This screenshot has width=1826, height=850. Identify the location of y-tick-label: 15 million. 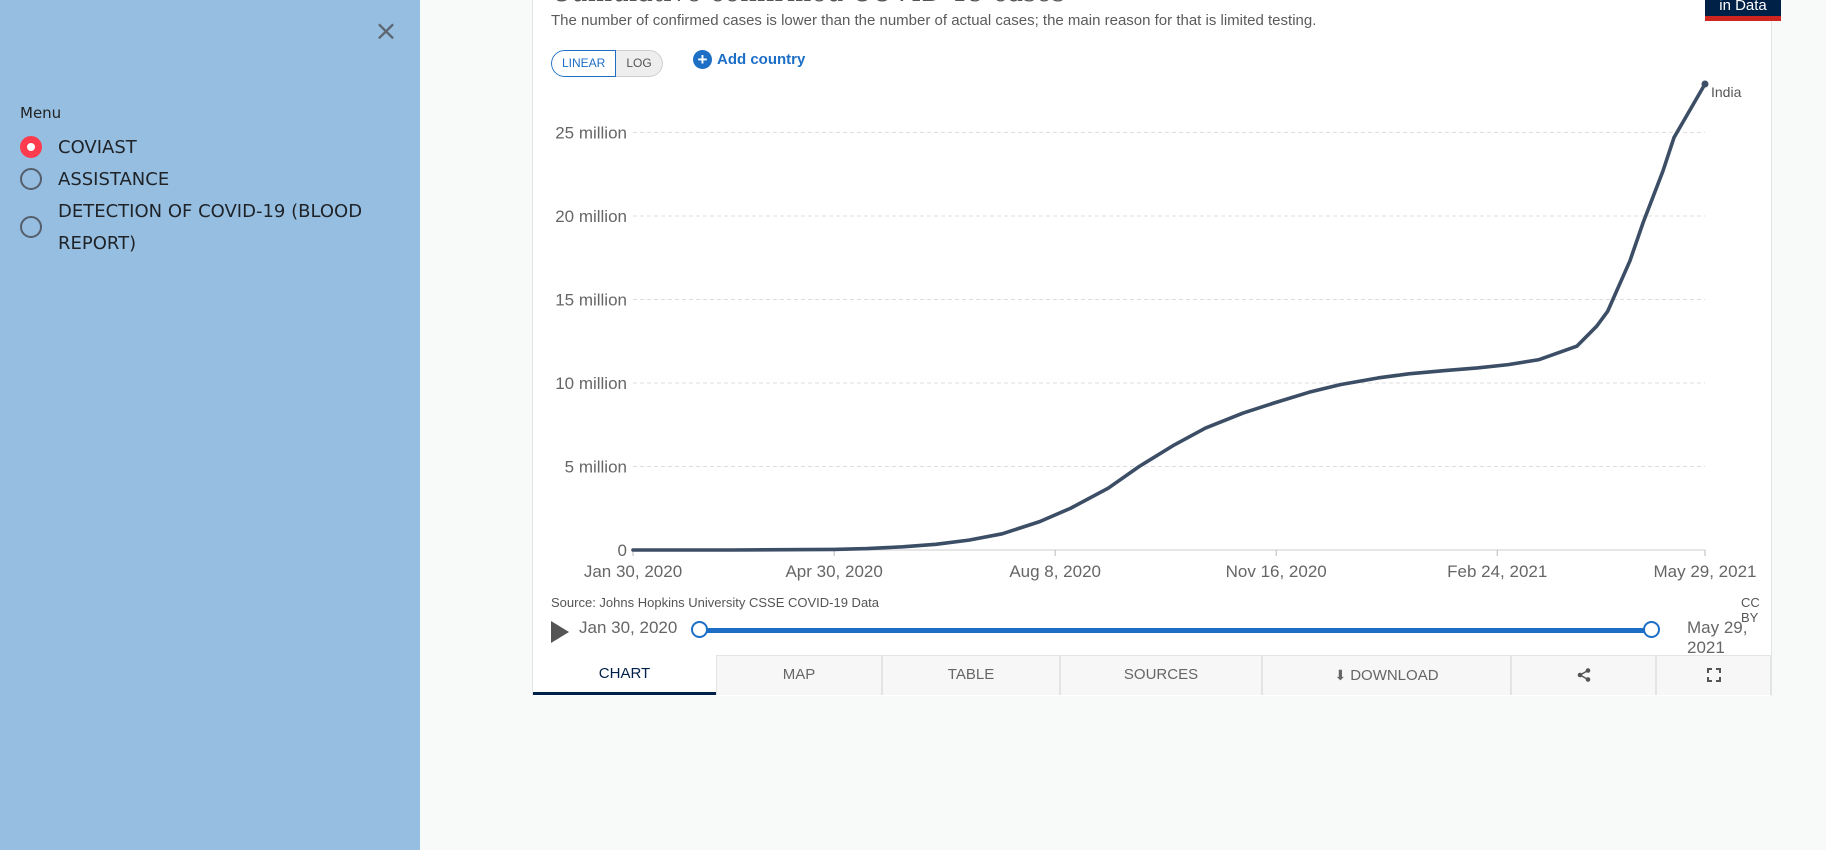
(591, 299).